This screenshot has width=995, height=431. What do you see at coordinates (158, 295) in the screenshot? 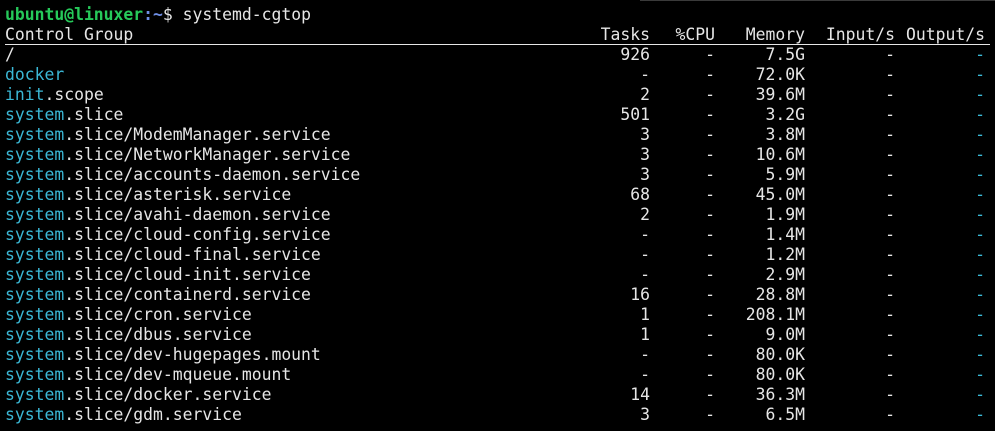
I see `control-group-name: system.slice/containerd.service` at bounding box center [158, 295].